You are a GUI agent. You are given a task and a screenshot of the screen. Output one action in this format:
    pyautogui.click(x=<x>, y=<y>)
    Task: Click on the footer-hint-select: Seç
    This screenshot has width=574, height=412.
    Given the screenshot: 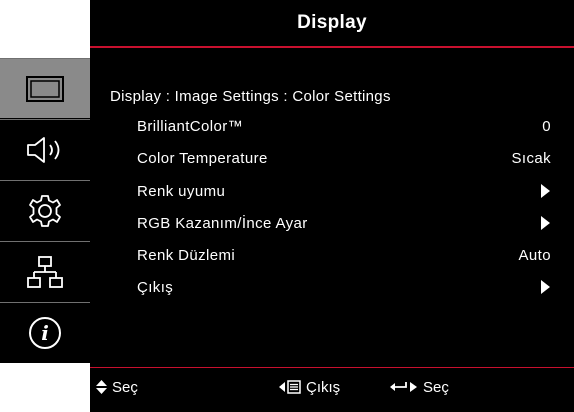 What is the action you would take?
    pyautogui.click(x=117, y=387)
    